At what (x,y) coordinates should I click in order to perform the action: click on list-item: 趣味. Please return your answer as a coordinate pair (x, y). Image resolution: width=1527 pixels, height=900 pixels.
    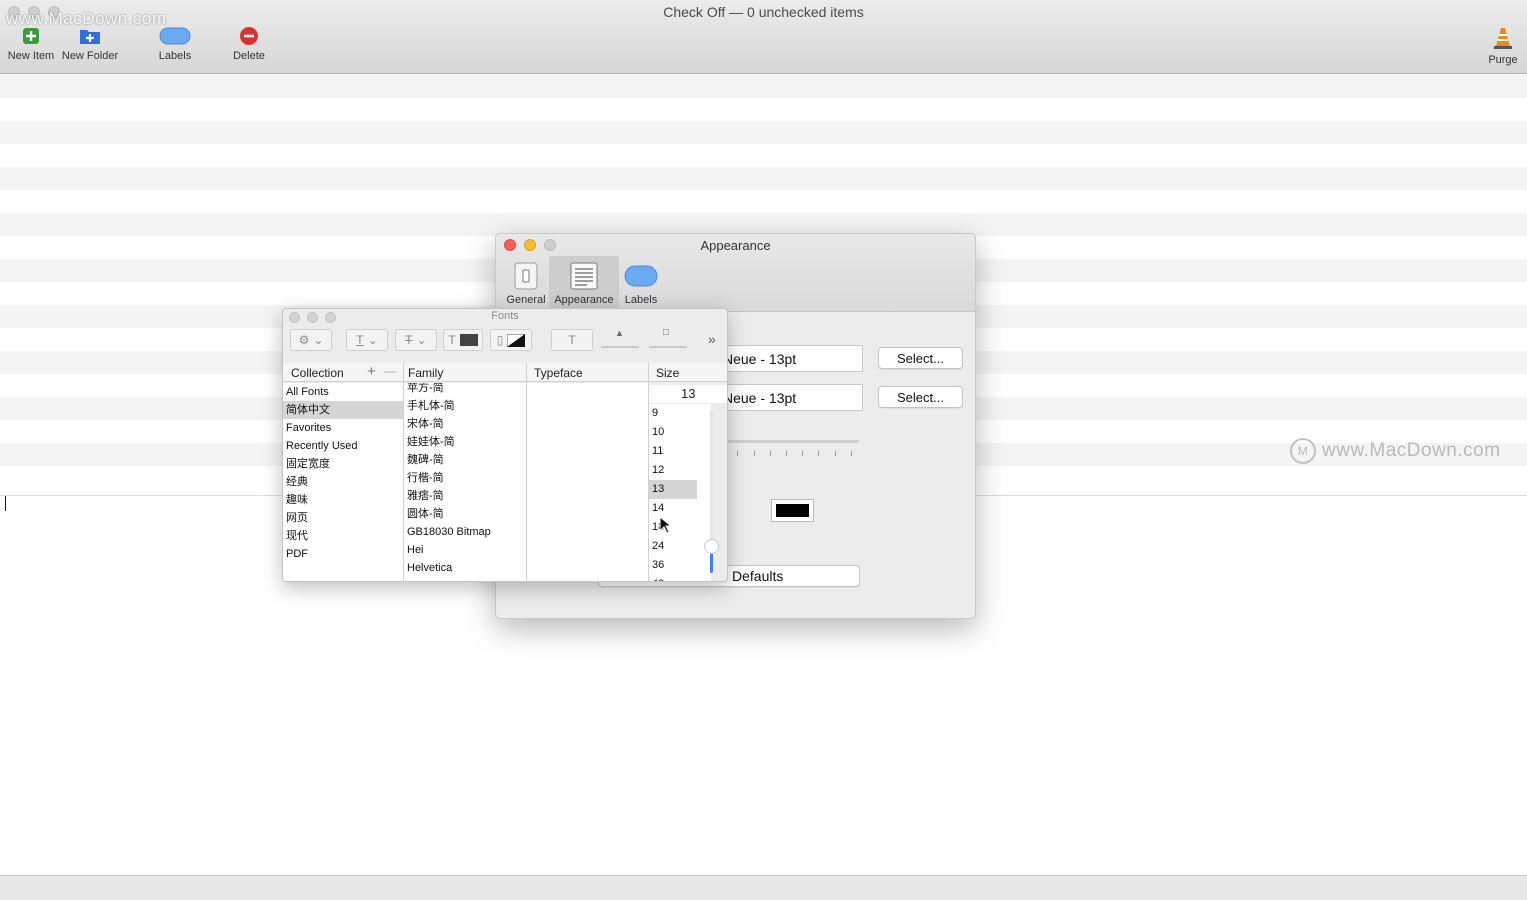
    Looking at the image, I should click on (343, 500).